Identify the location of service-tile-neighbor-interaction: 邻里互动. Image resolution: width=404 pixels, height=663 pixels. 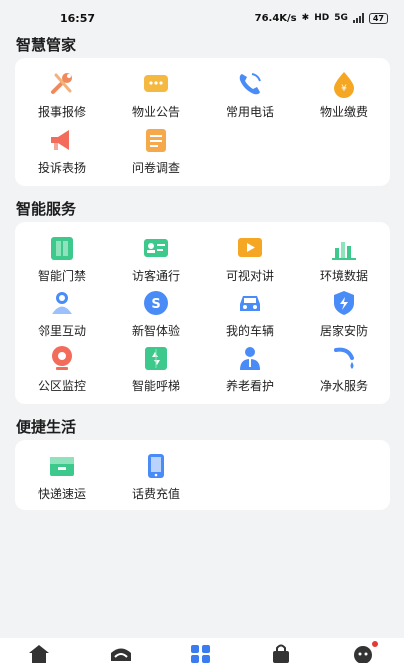
(62, 315).